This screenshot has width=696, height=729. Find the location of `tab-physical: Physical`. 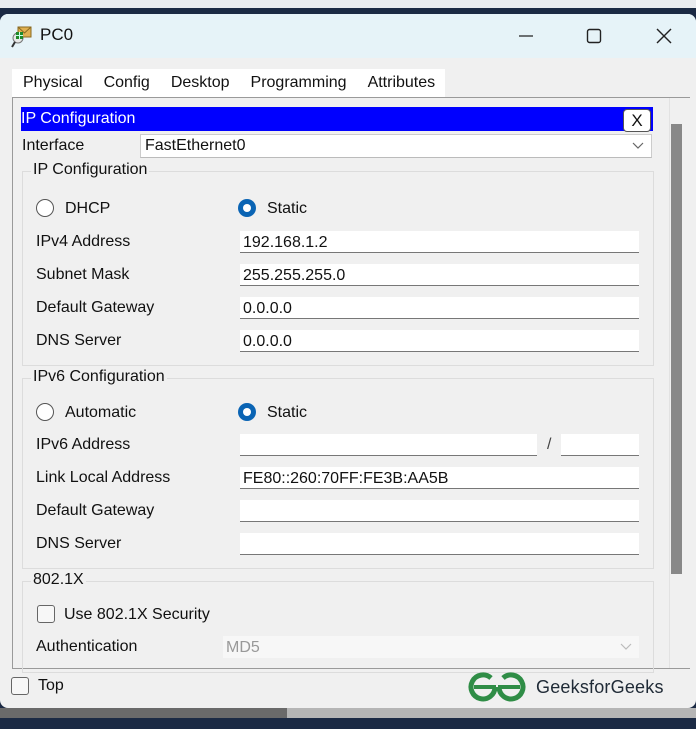

tab-physical: Physical is located at coordinates (52, 83).